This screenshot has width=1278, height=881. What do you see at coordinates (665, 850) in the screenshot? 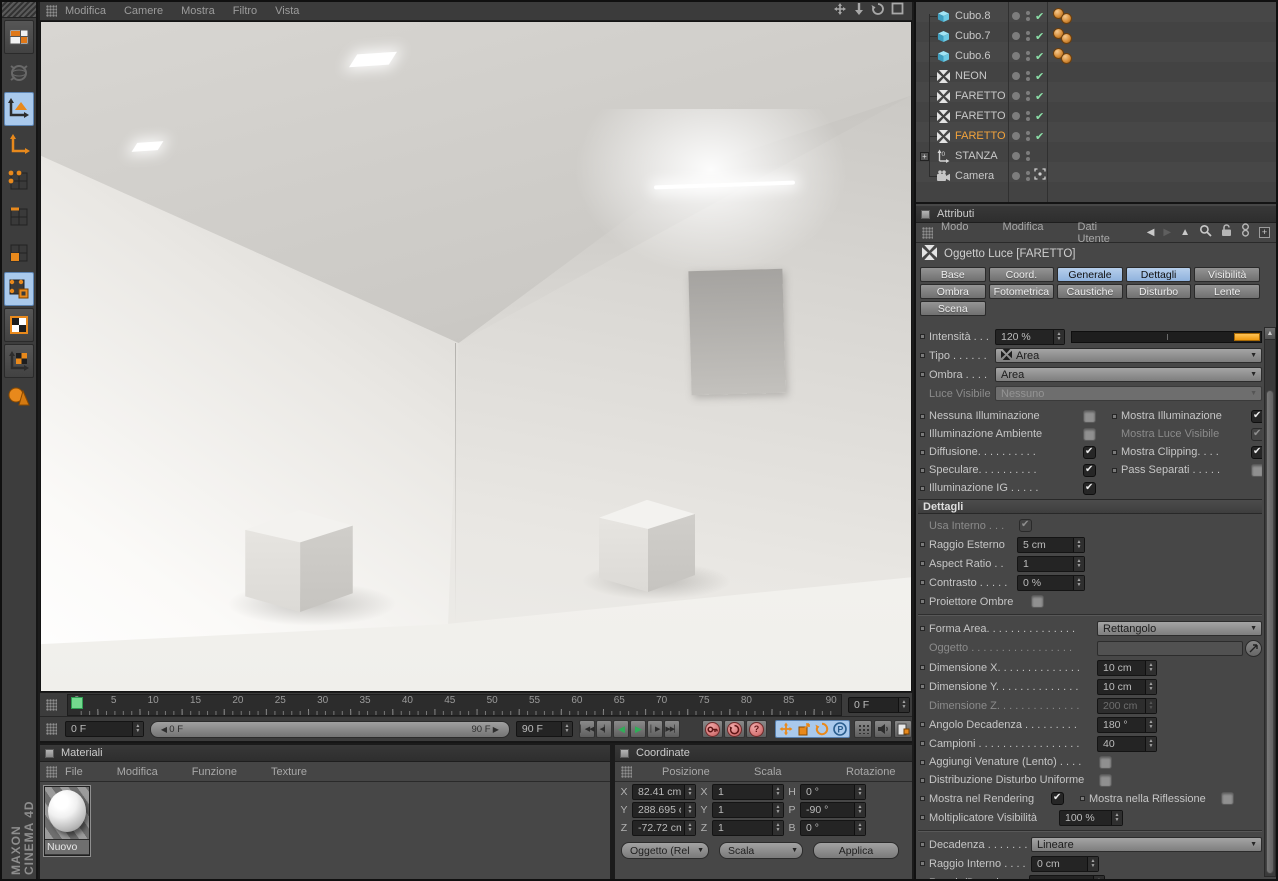
I see `coordinate-mode-dropdown: Oggetto (Rel` at bounding box center [665, 850].